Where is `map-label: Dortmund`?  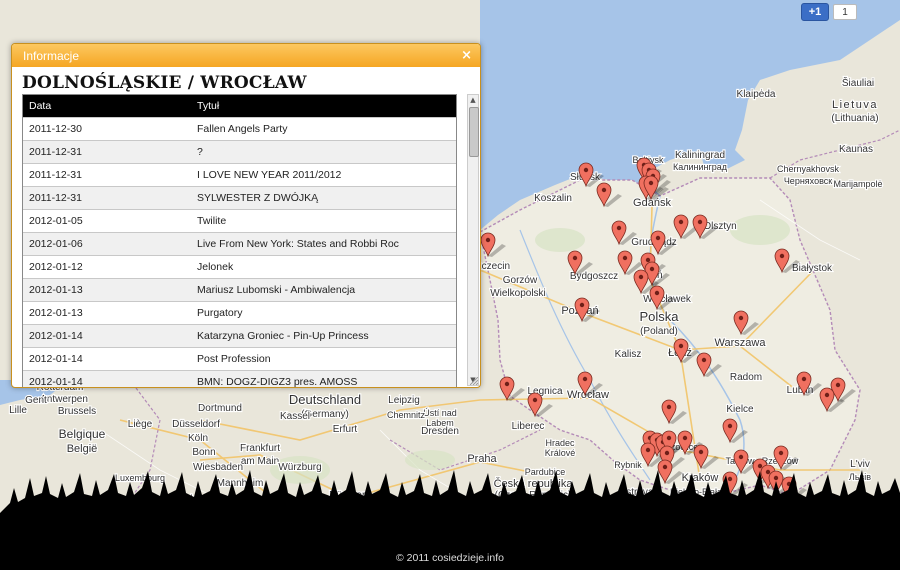 map-label: Dortmund is located at coordinates (220, 408).